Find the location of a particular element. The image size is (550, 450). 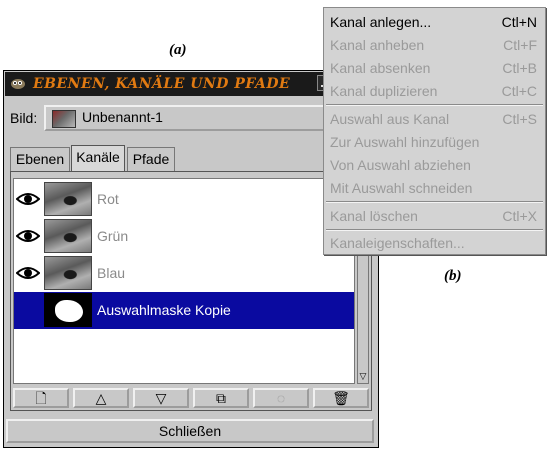

channel-row-blau: Blau is located at coordinates (184, 273).